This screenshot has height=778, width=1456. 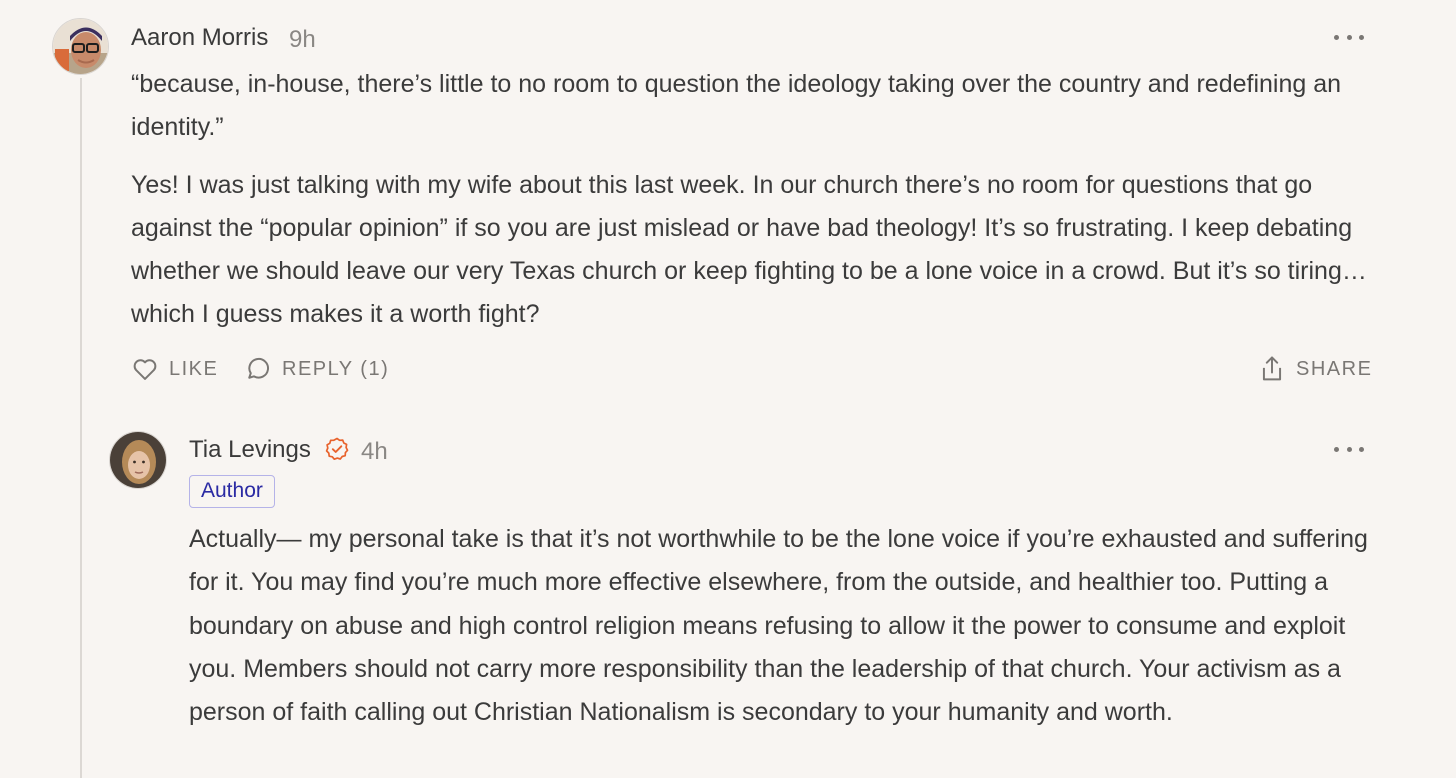 I want to click on reply-button: REPLY (1), so click(x=316, y=369).